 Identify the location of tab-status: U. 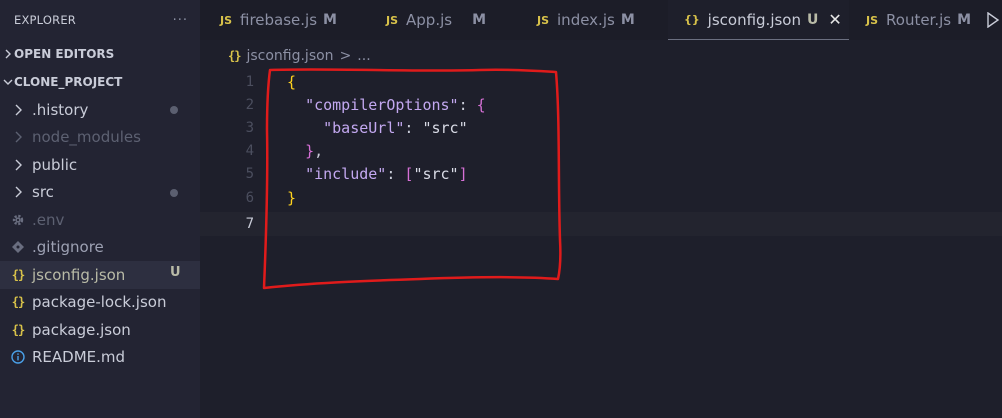
(813, 19).